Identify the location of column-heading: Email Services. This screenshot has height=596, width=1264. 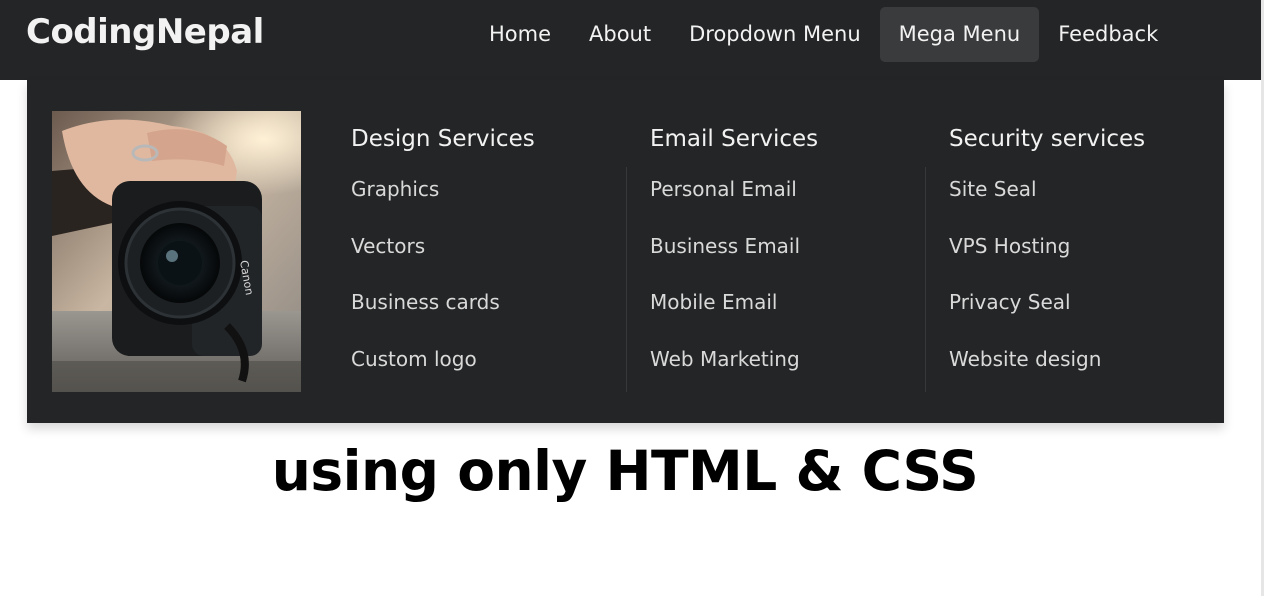
(734, 139).